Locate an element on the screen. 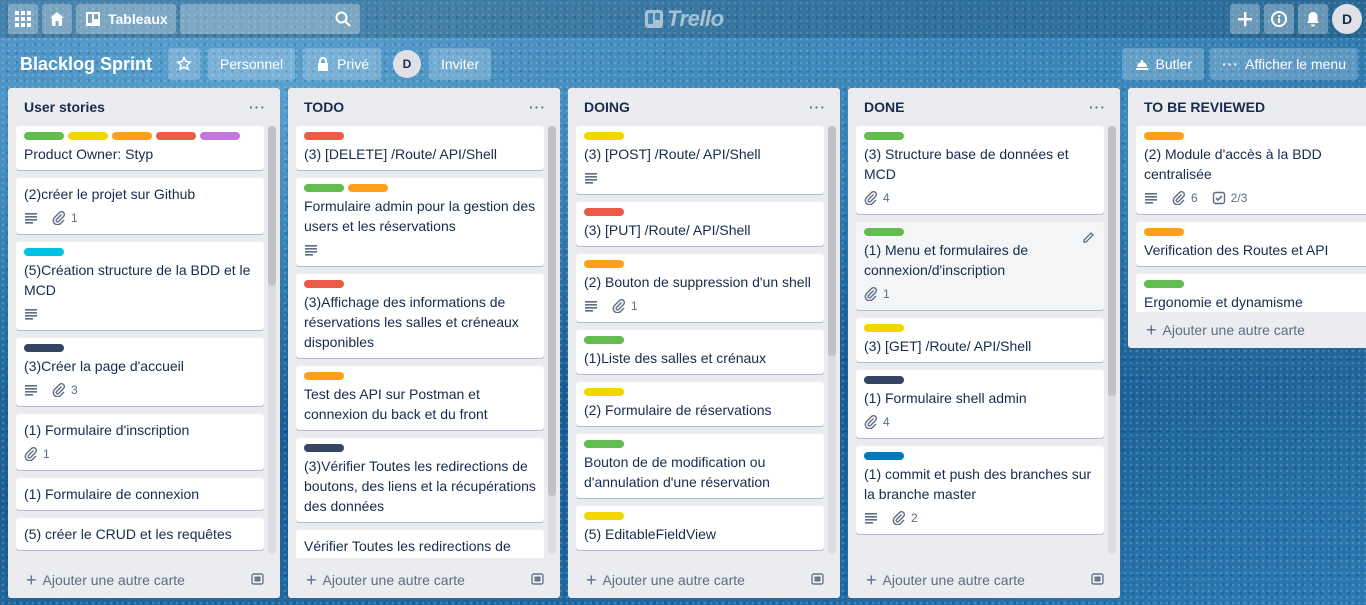 The width and height of the screenshot is (1366, 605). list-title: User stories is located at coordinates (64, 107).